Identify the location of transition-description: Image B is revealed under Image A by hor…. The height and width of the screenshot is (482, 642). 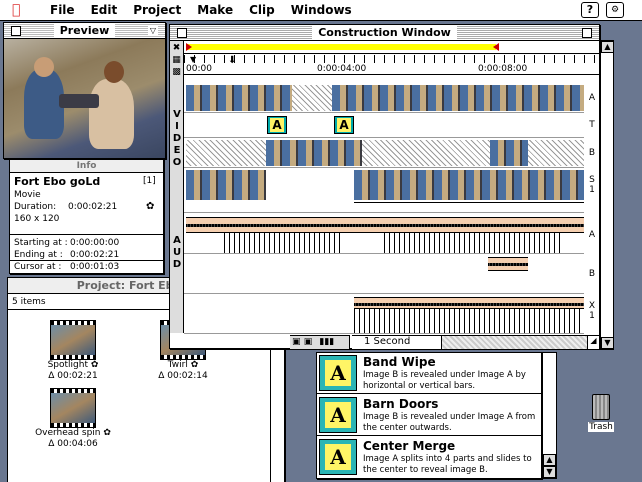
(444, 380).